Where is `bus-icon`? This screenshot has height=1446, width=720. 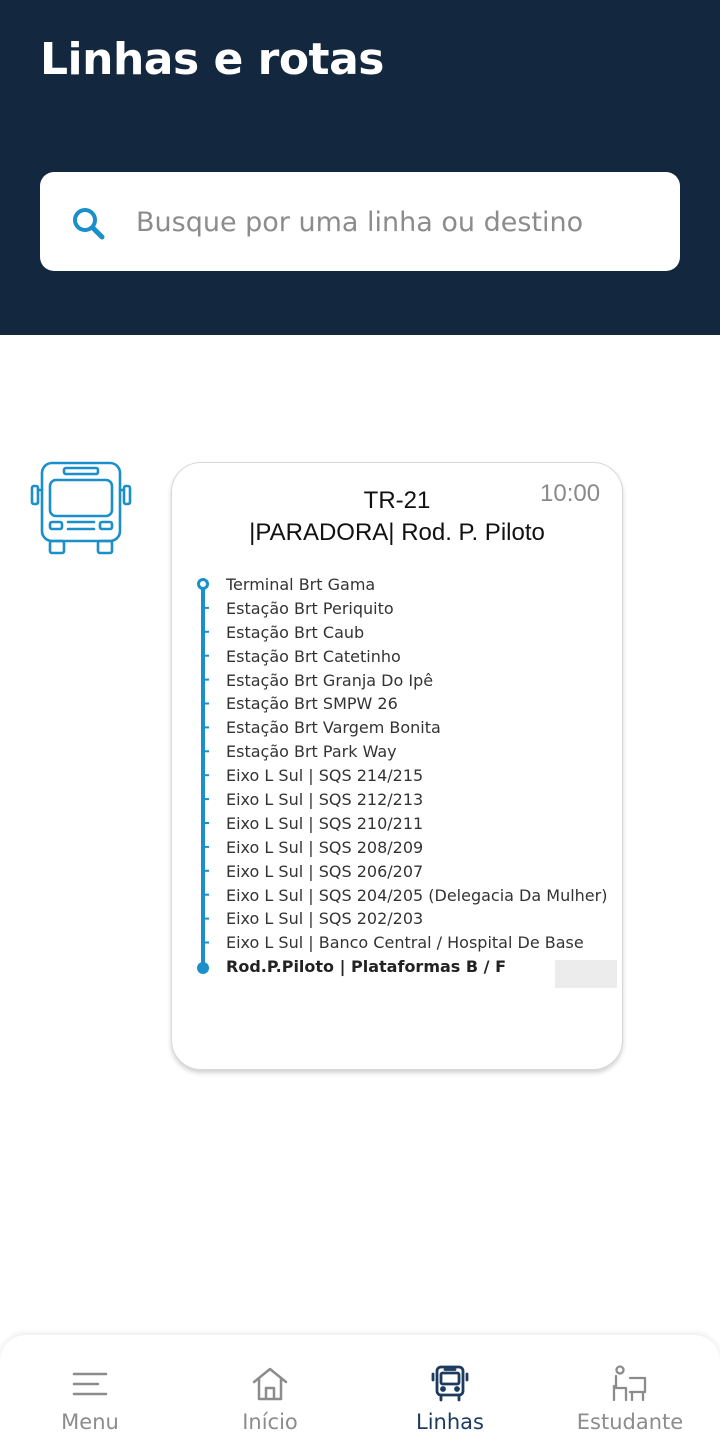 bus-icon is located at coordinates (450, 1383).